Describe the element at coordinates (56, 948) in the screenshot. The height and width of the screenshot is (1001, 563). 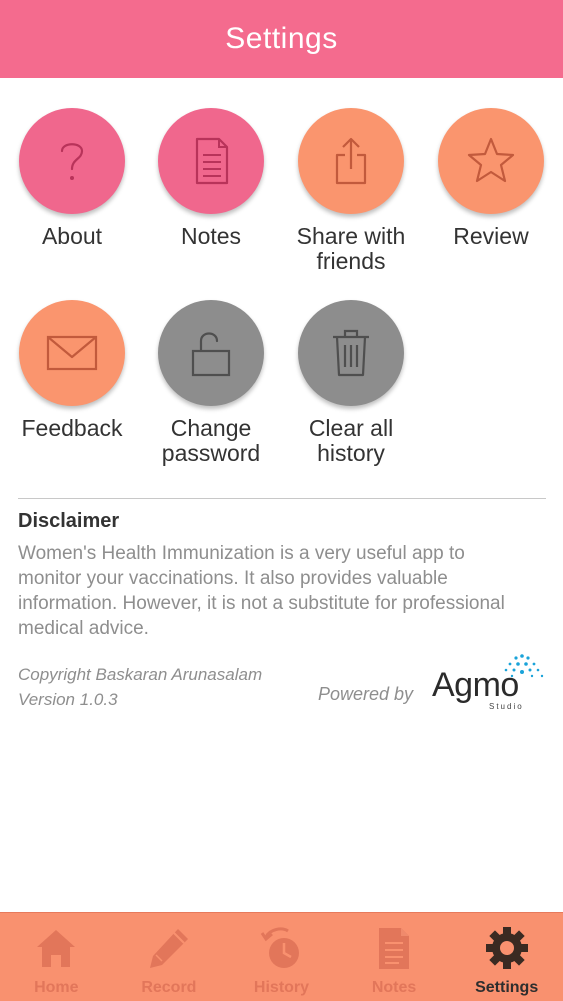
I see `home-icon` at that location.